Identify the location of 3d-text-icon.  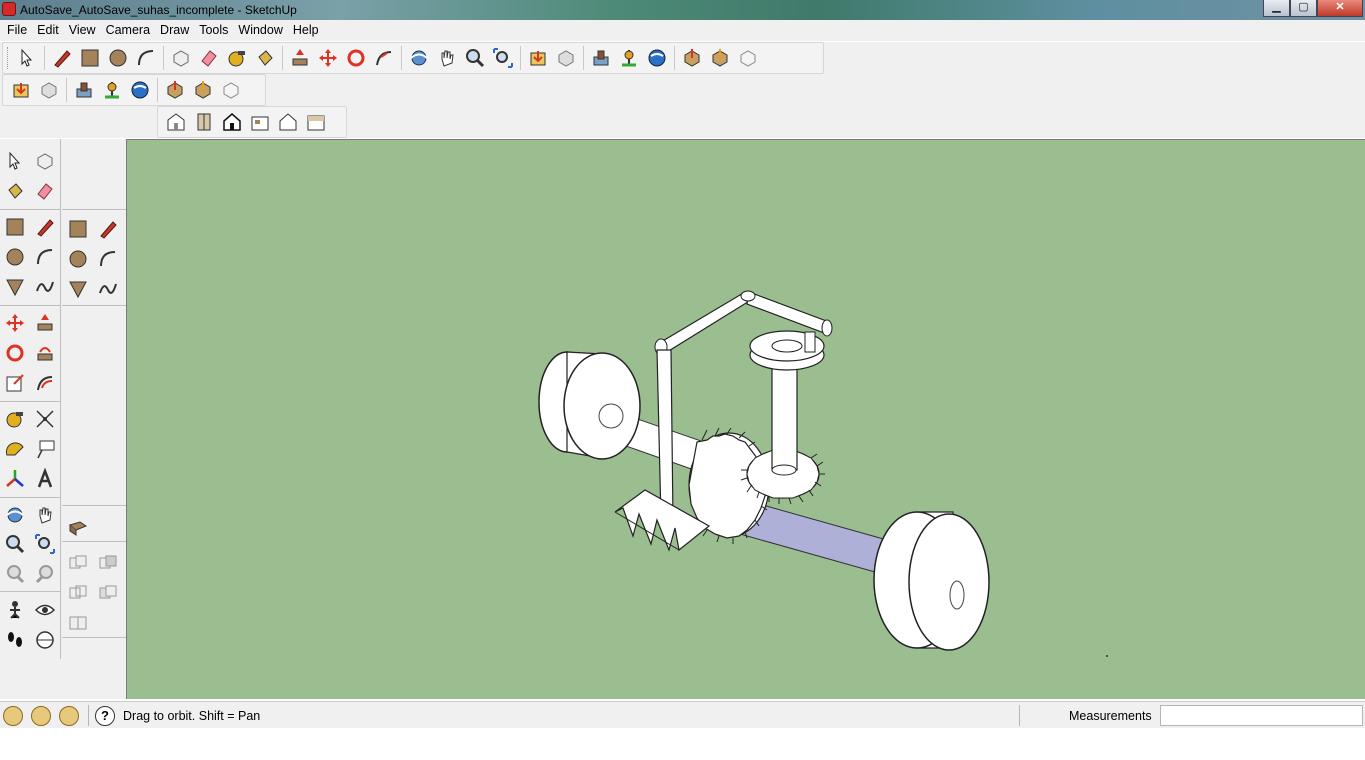
(45, 479).